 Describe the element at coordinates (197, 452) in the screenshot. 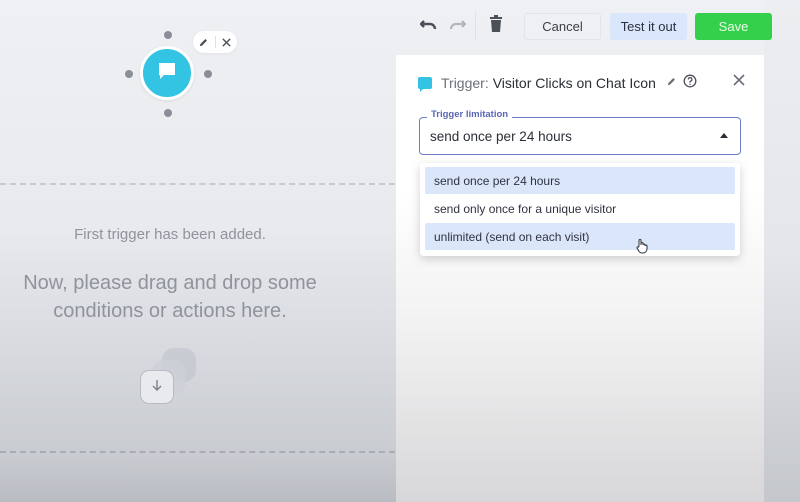

I see `drop-zone-bottom-border` at that location.